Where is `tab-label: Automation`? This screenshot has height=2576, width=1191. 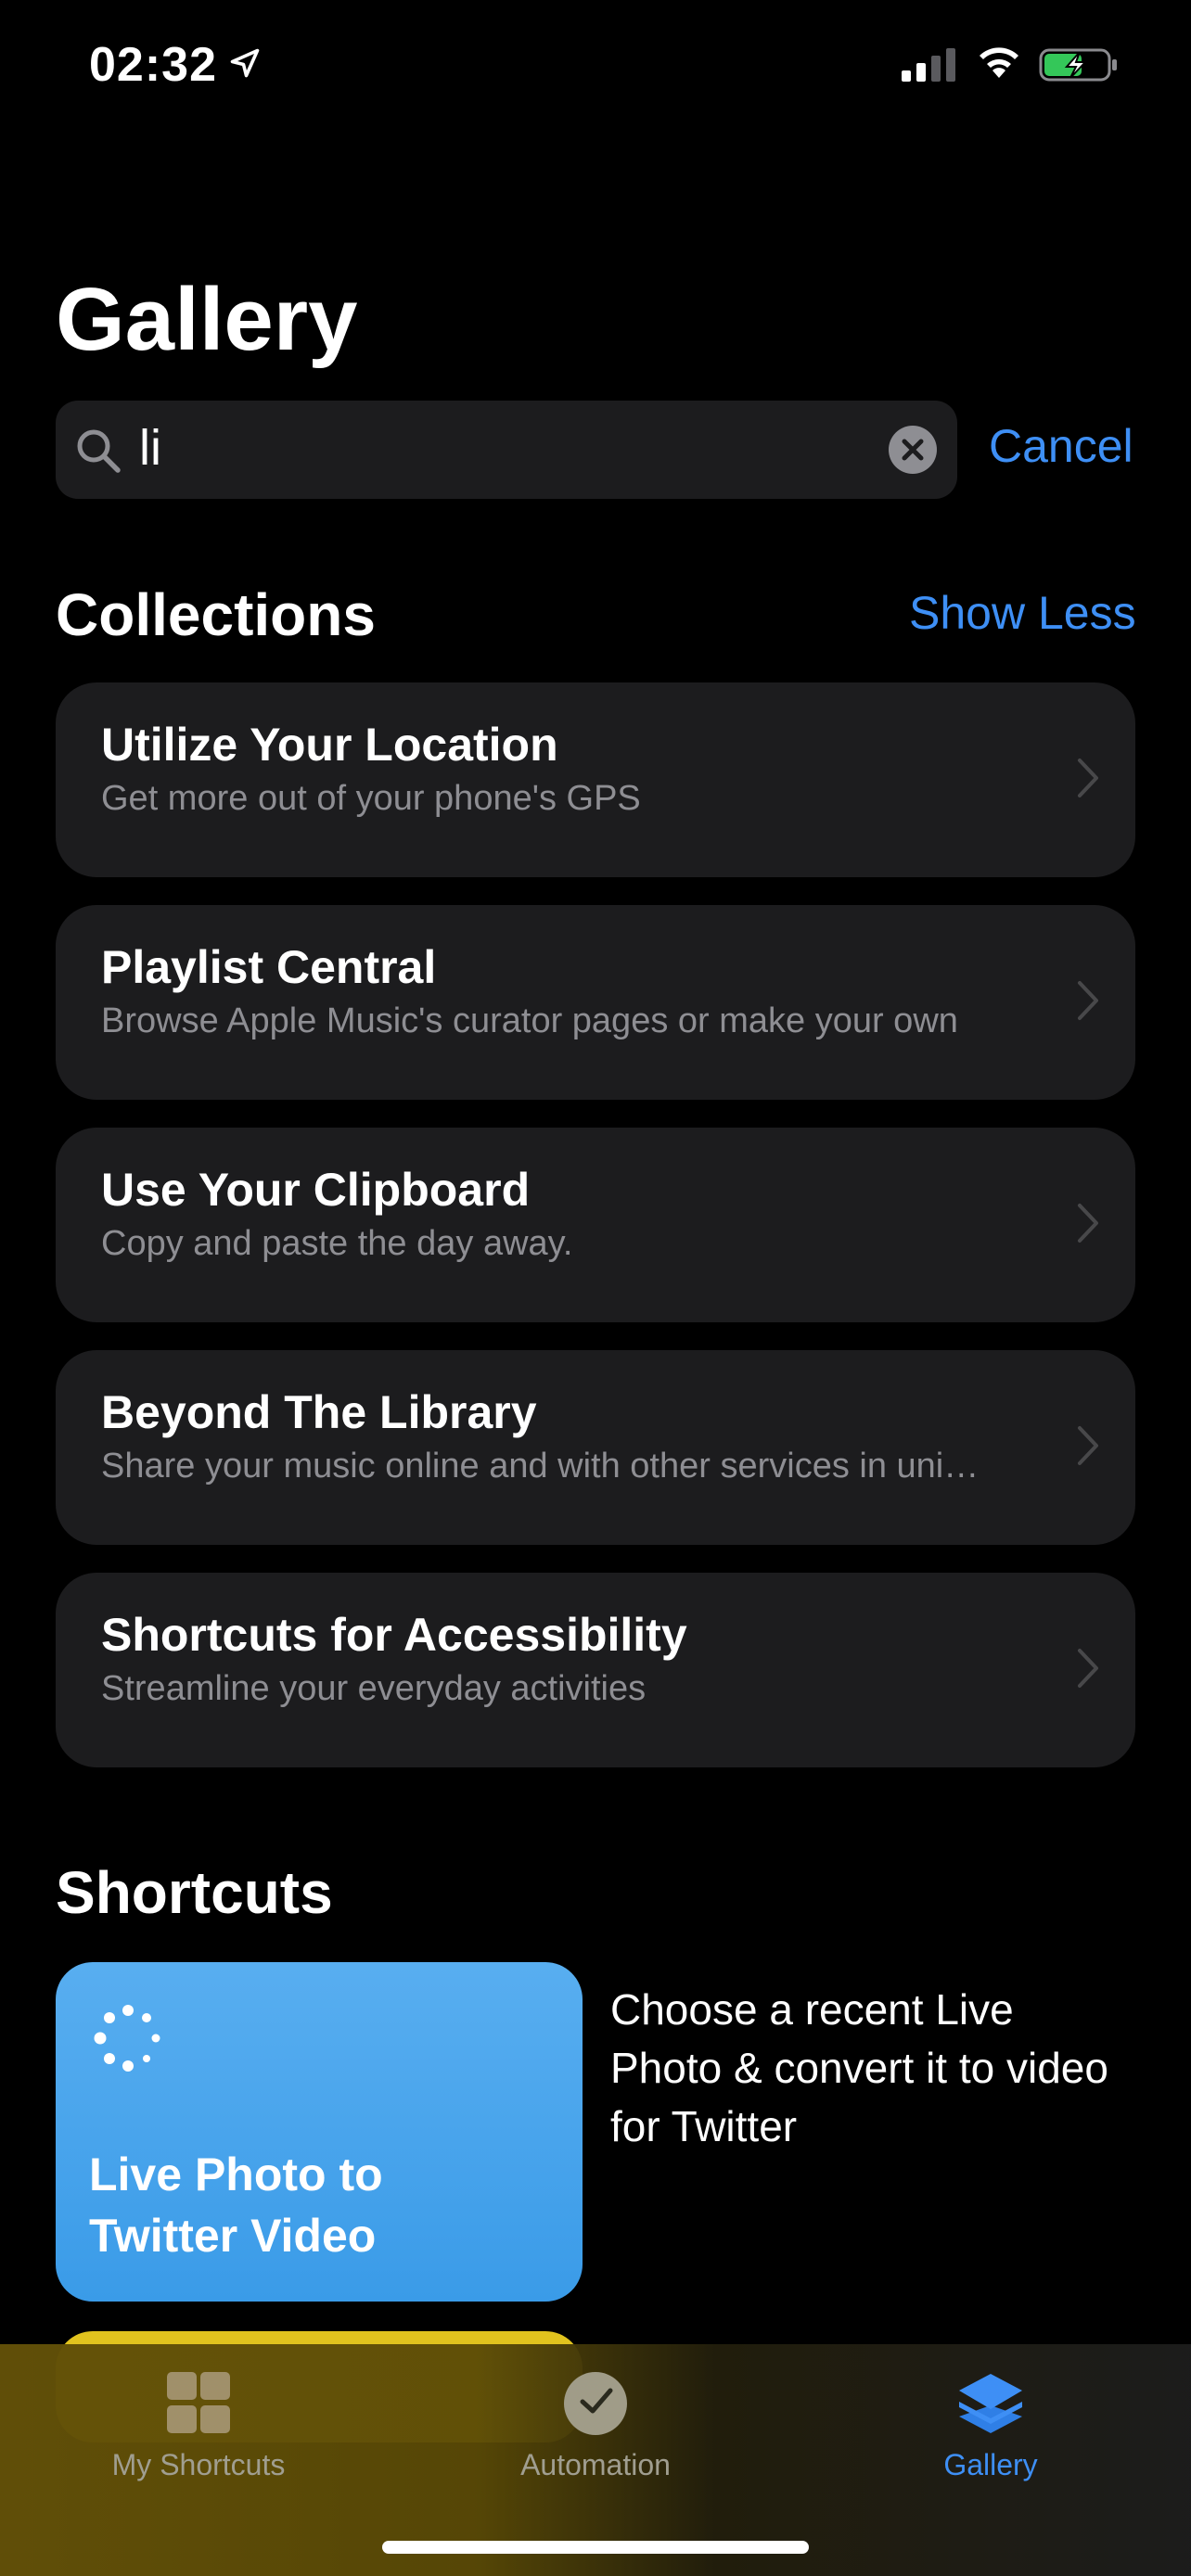 tab-label: Automation is located at coordinates (595, 2464).